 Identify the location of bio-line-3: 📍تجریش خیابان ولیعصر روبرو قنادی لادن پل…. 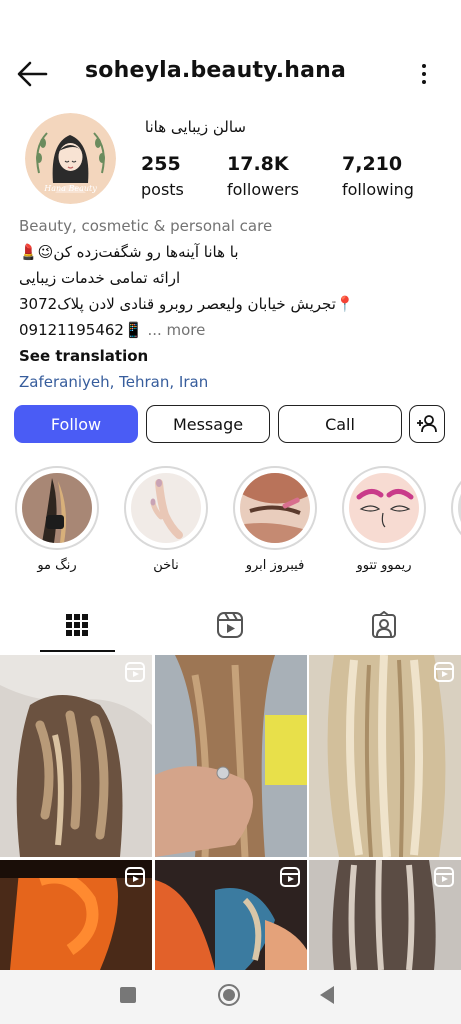
(187, 304).